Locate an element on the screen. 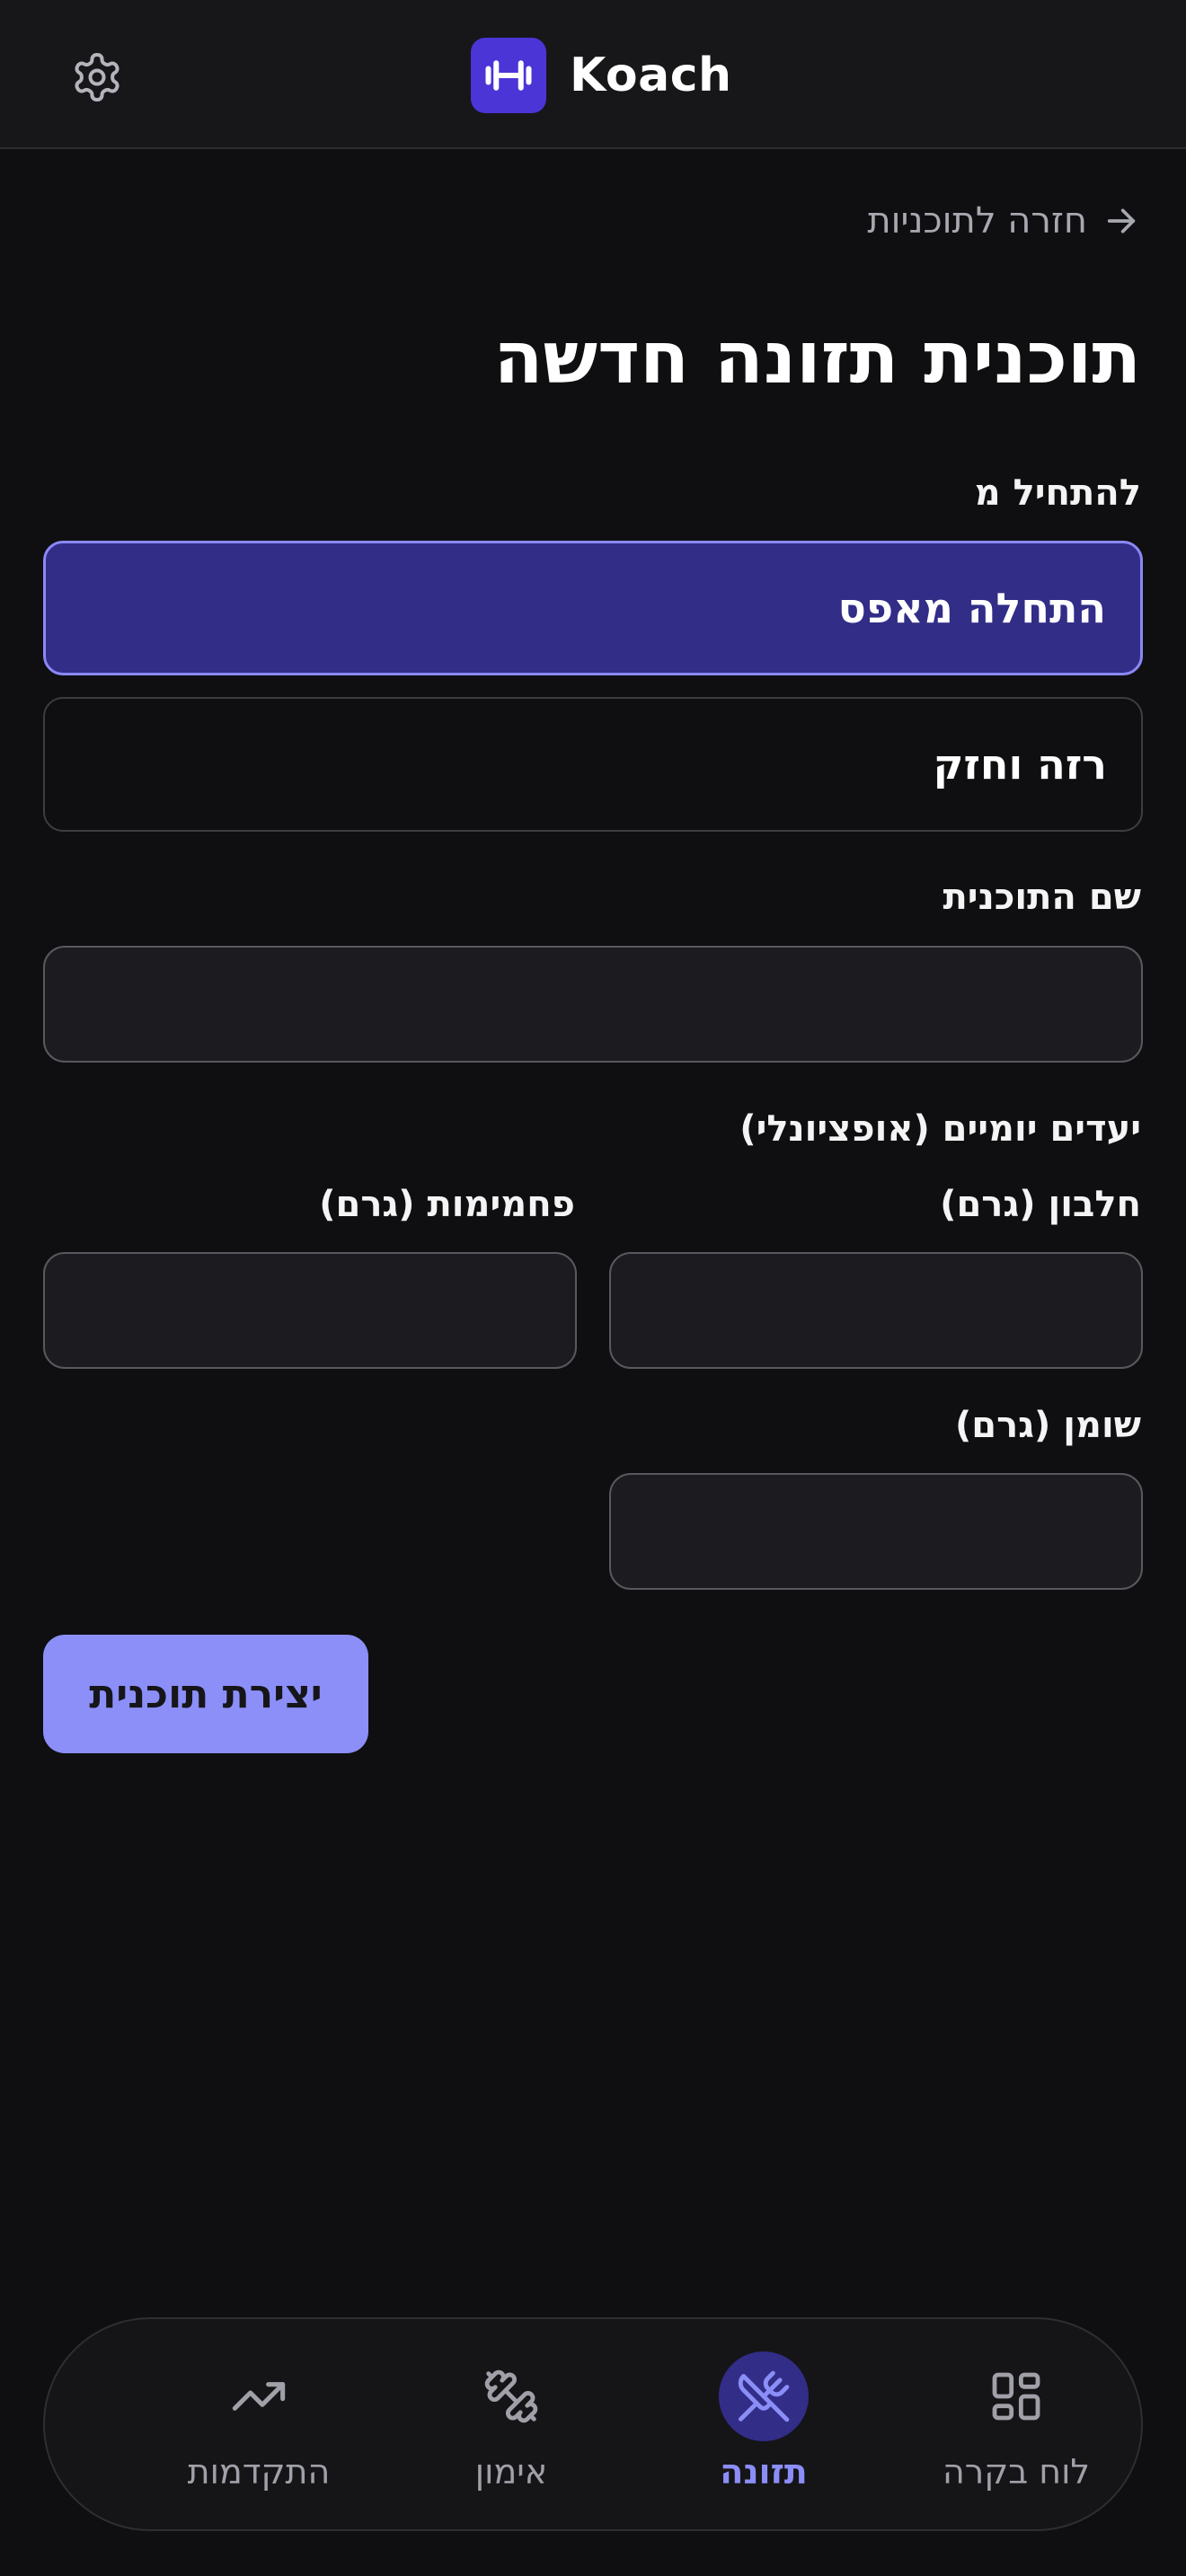 This screenshot has height=2576, width=1186. nav-label-dashboard: לוח בקרה is located at coordinates (1016, 2472).